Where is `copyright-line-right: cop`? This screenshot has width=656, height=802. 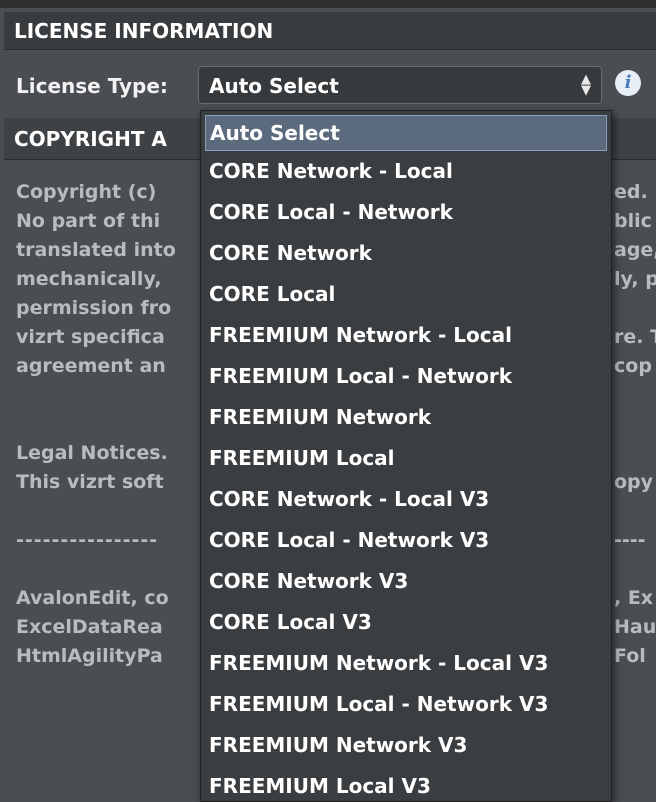 copyright-line-right: cop is located at coordinates (633, 366).